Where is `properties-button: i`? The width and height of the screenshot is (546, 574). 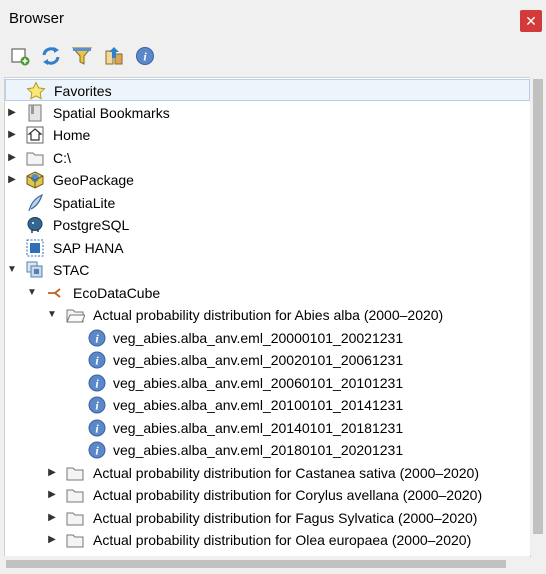 properties-button: i is located at coordinates (145, 56).